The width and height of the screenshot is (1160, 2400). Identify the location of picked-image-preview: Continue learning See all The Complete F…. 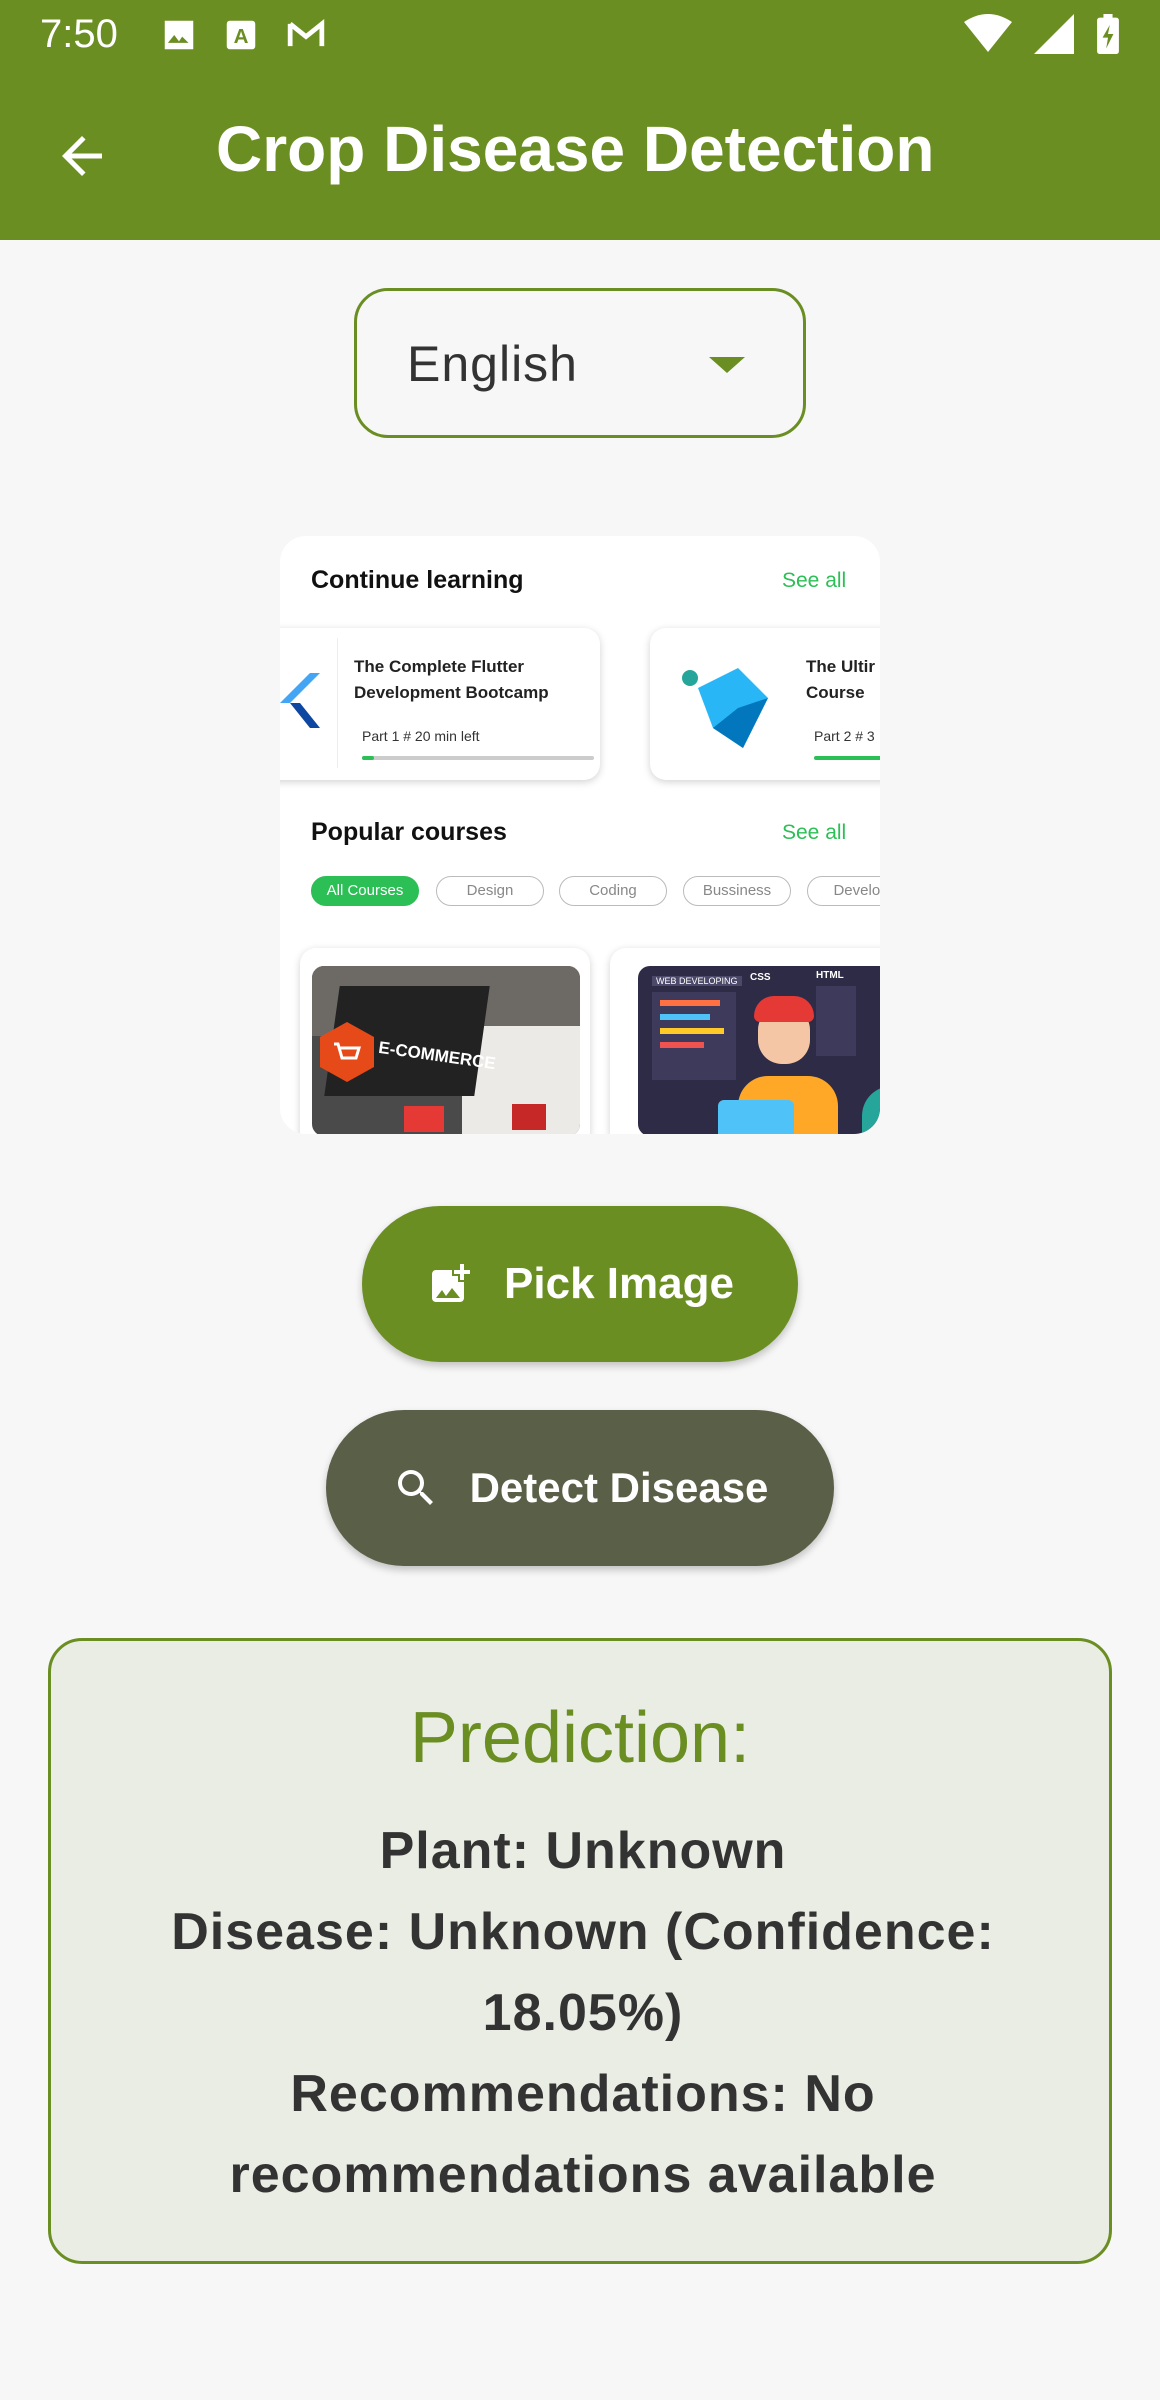
(580, 835).